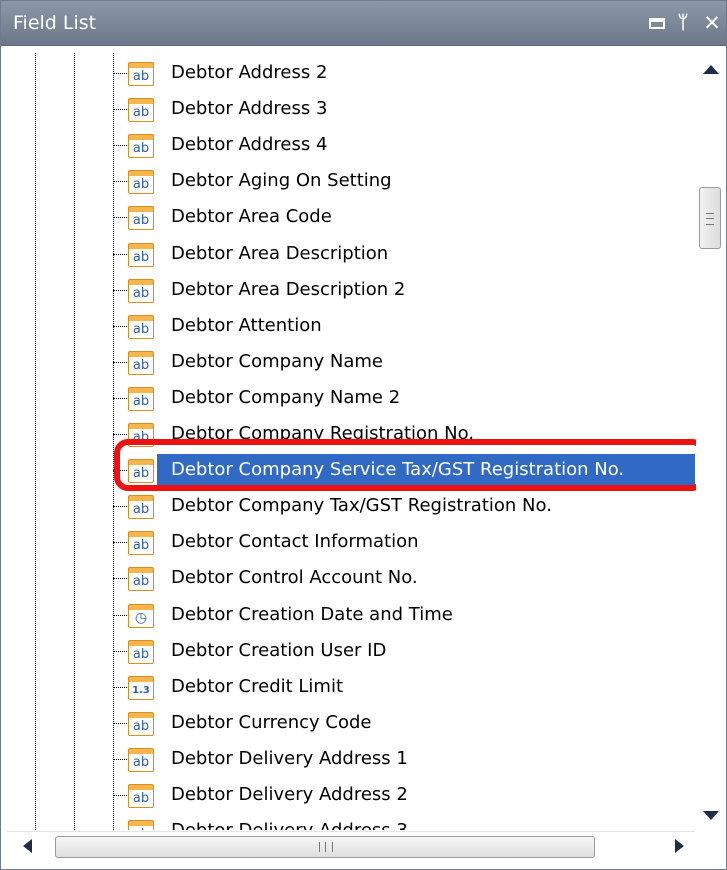  I want to click on field-list-item: ab Debtor Company Name, so click(351, 360).